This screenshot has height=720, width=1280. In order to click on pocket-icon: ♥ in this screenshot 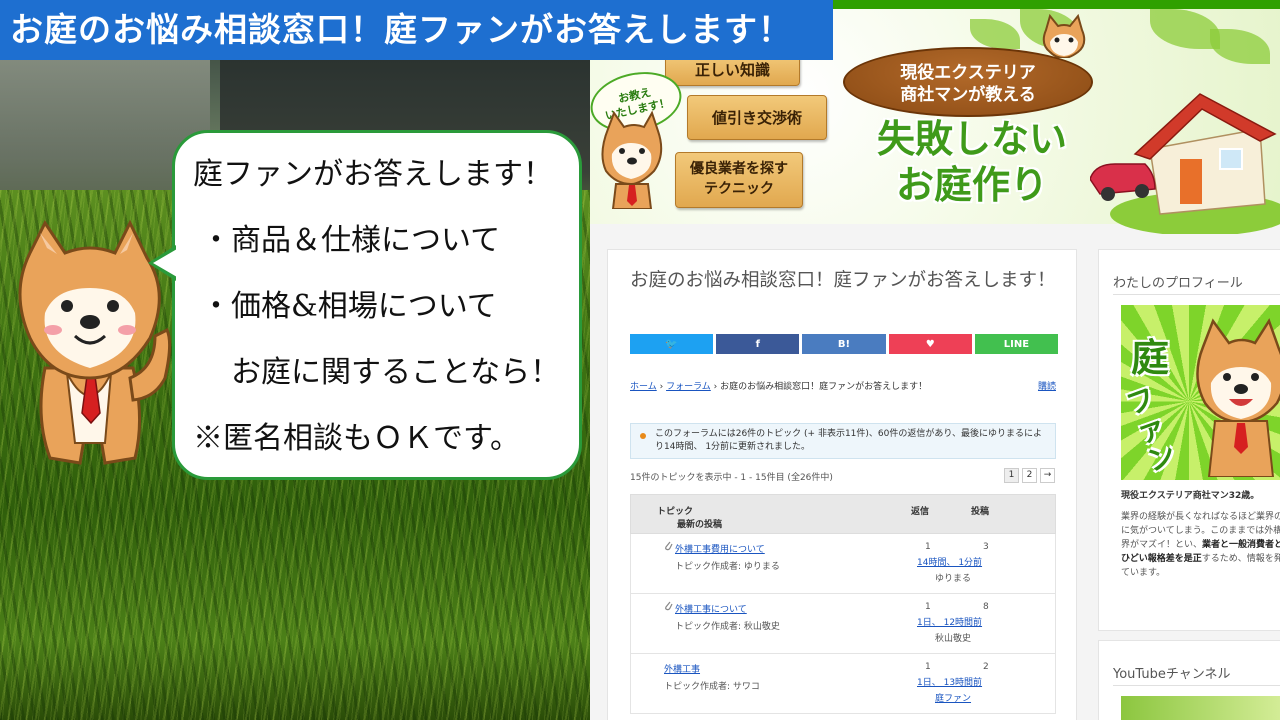, I will do `click(930, 344)`.